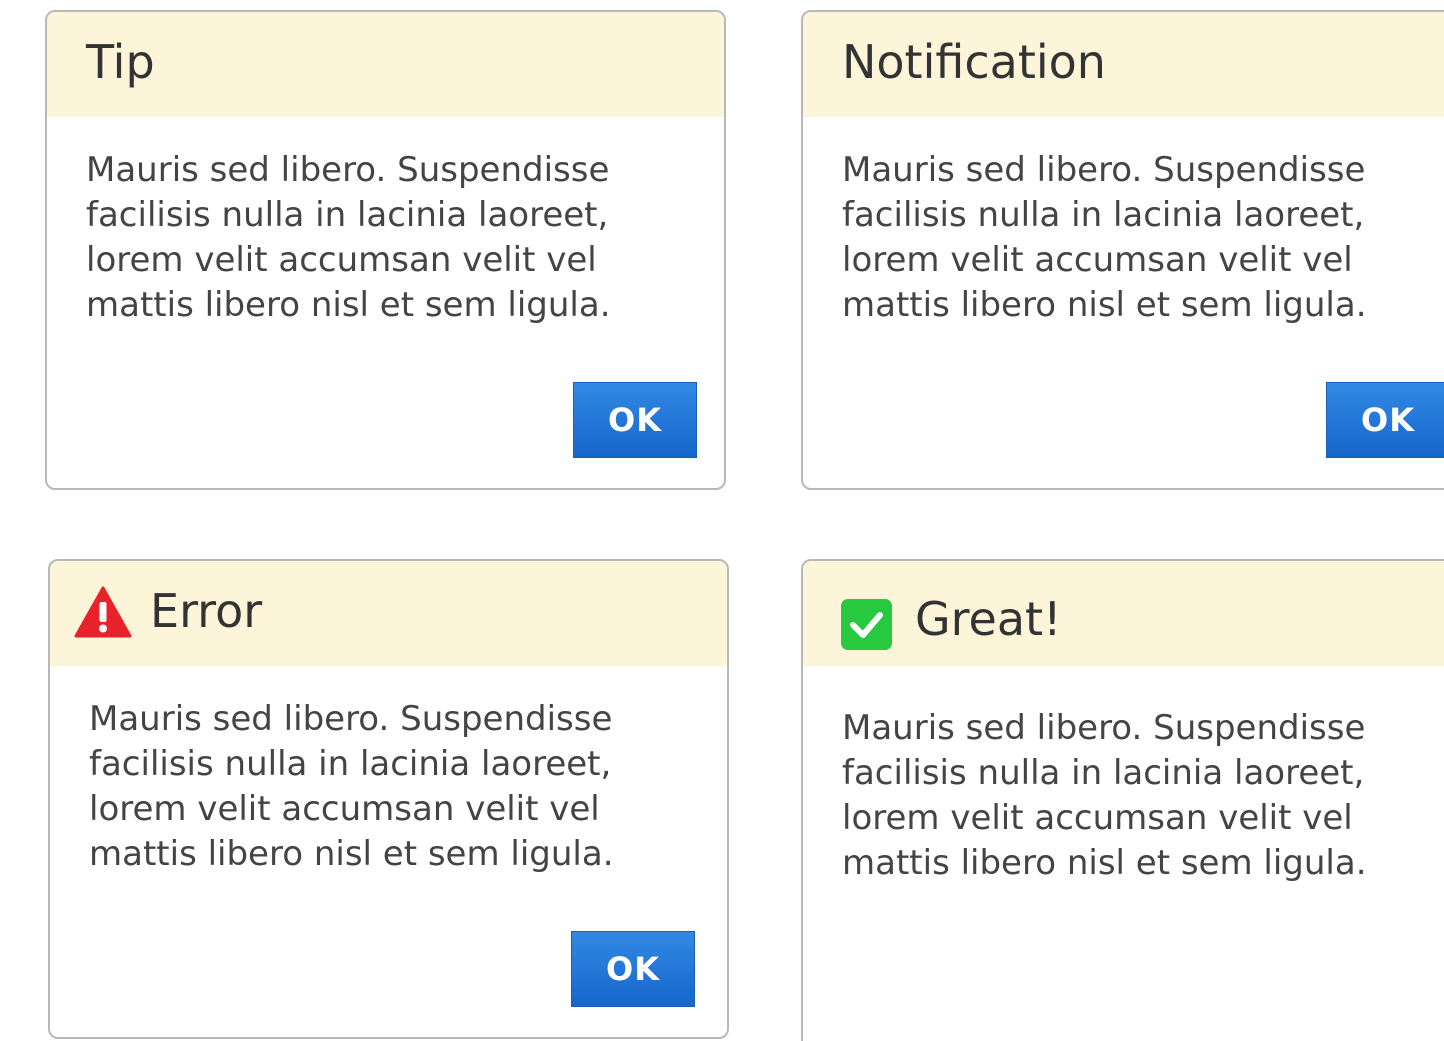  I want to click on dialog-header: Tip, so click(385, 64).